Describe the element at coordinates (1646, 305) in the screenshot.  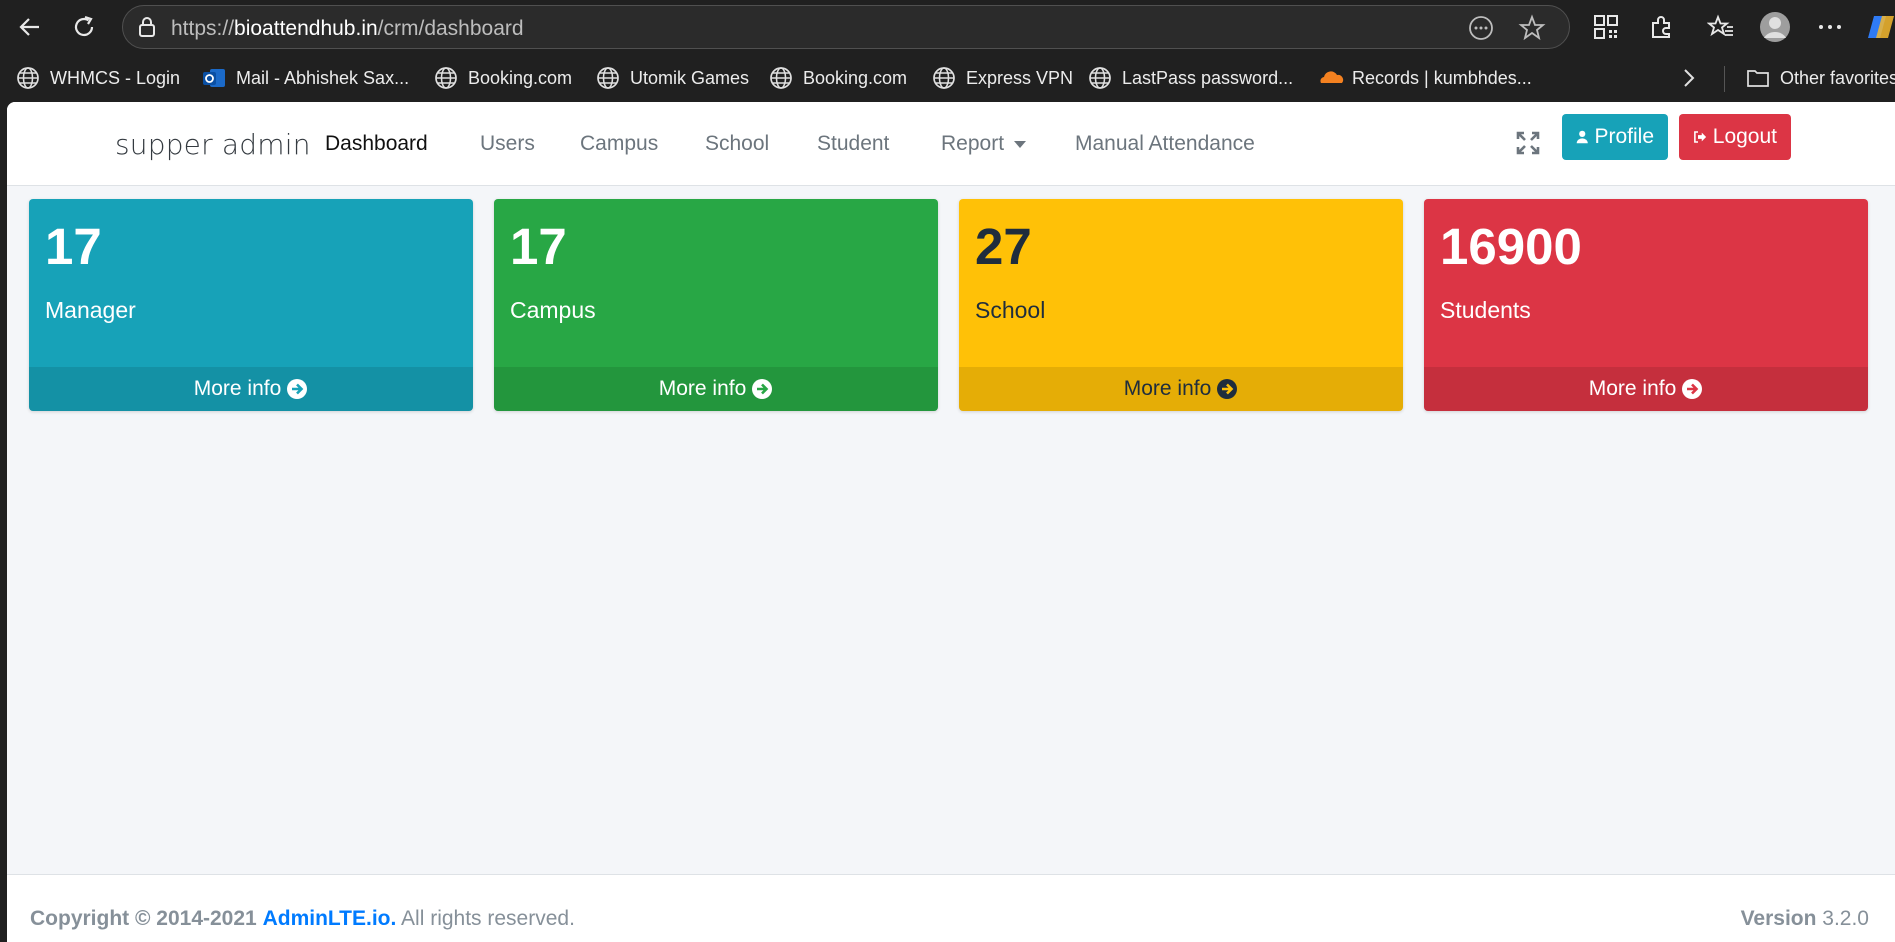
I see `stat-box-students: 16900 Students More info` at that location.